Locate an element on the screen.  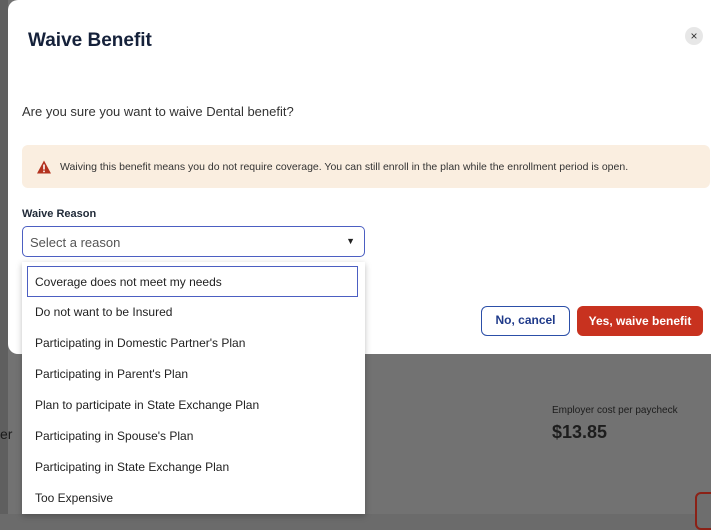
option-label: Participating in Spouse's Plan is located at coordinates (114, 436).